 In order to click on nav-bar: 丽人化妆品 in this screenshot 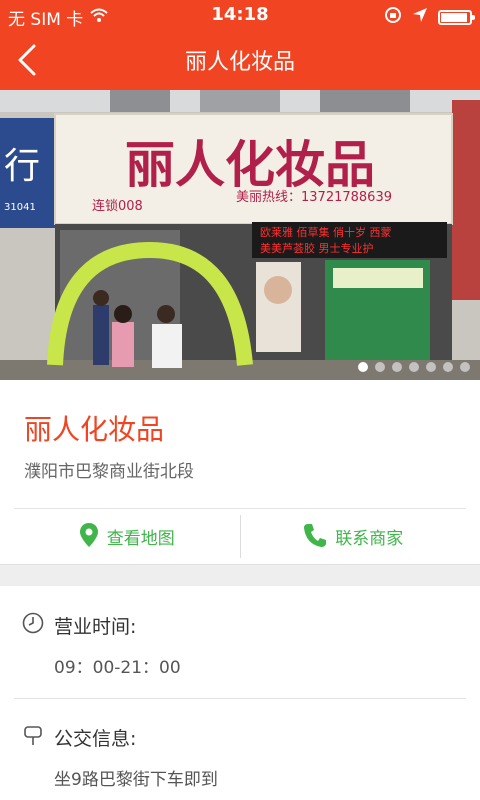, I will do `click(240, 60)`.